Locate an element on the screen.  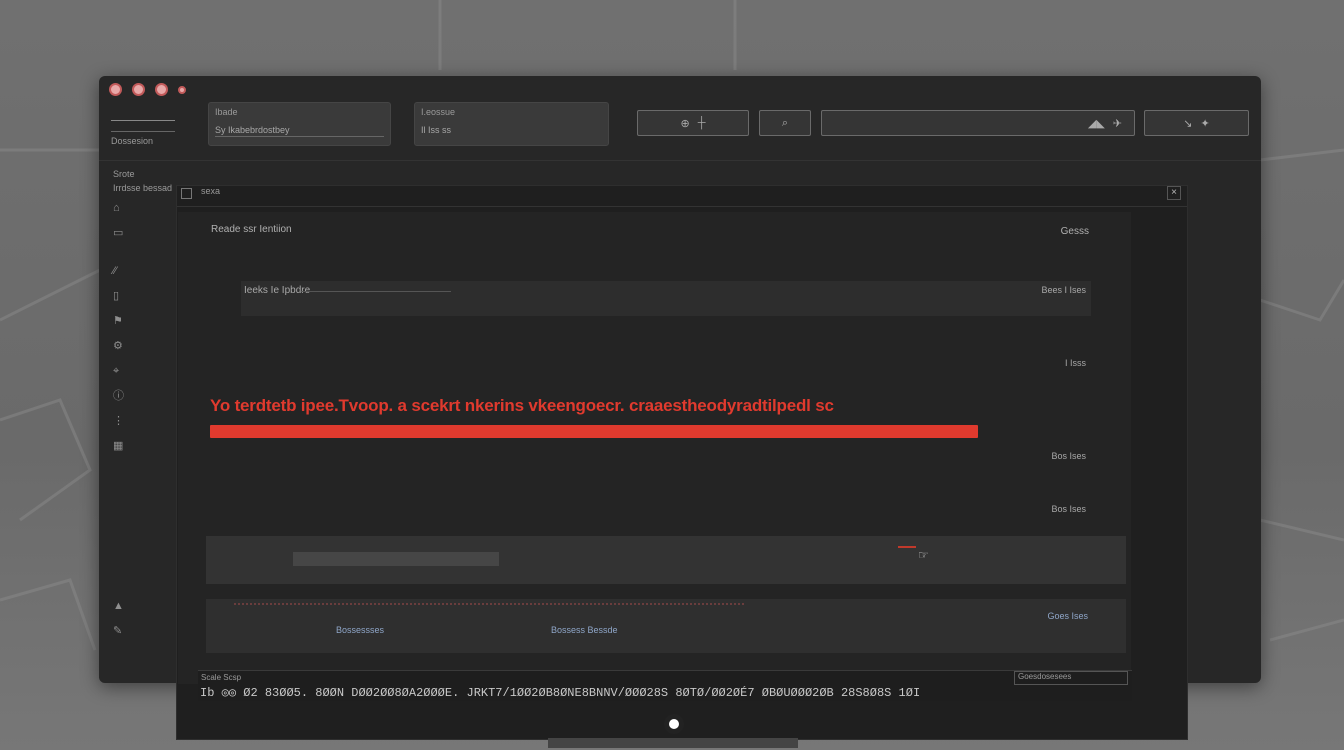
app-brand: Dossesion is located at coordinates (146, 134).